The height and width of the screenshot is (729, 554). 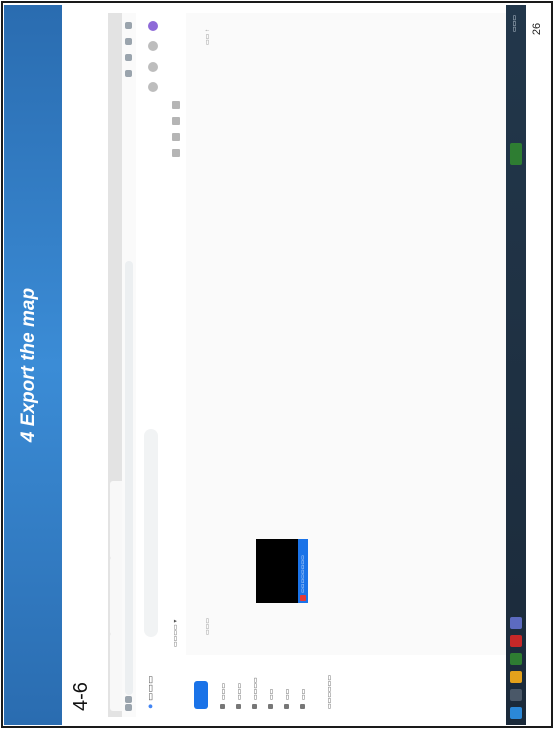 What do you see at coordinates (128, 707) in the screenshot?
I see `back-icon` at bounding box center [128, 707].